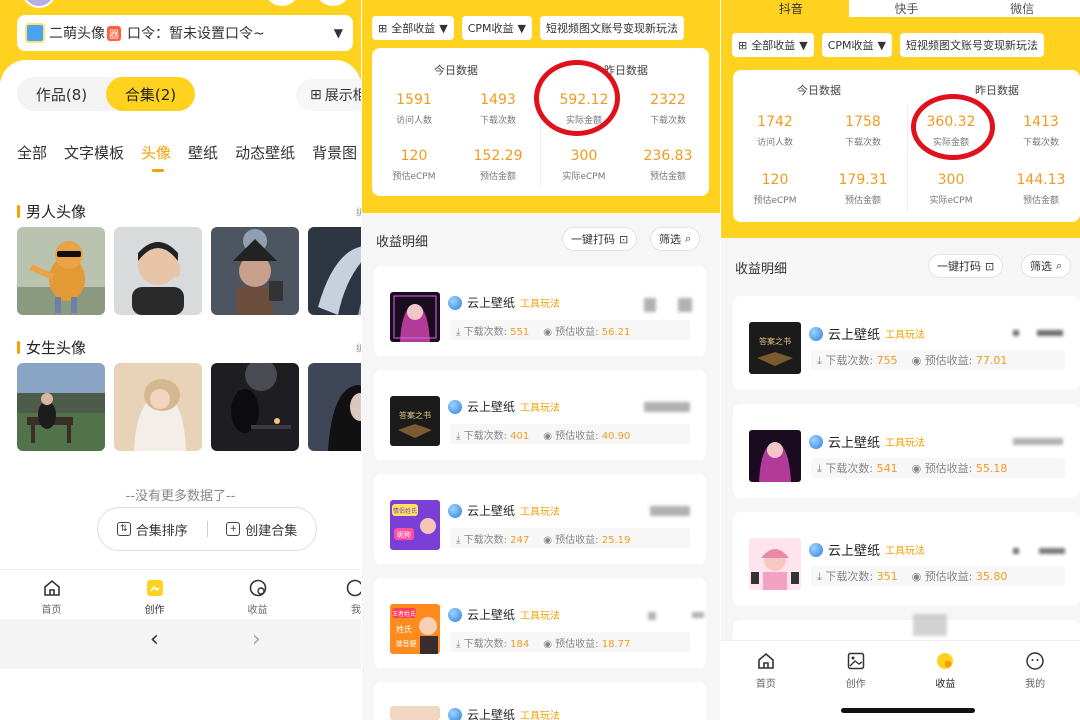 This screenshot has height=720, width=1080. What do you see at coordinates (233, 529) in the screenshot?
I see `plus-icon: +` at bounding box center [233, 529].